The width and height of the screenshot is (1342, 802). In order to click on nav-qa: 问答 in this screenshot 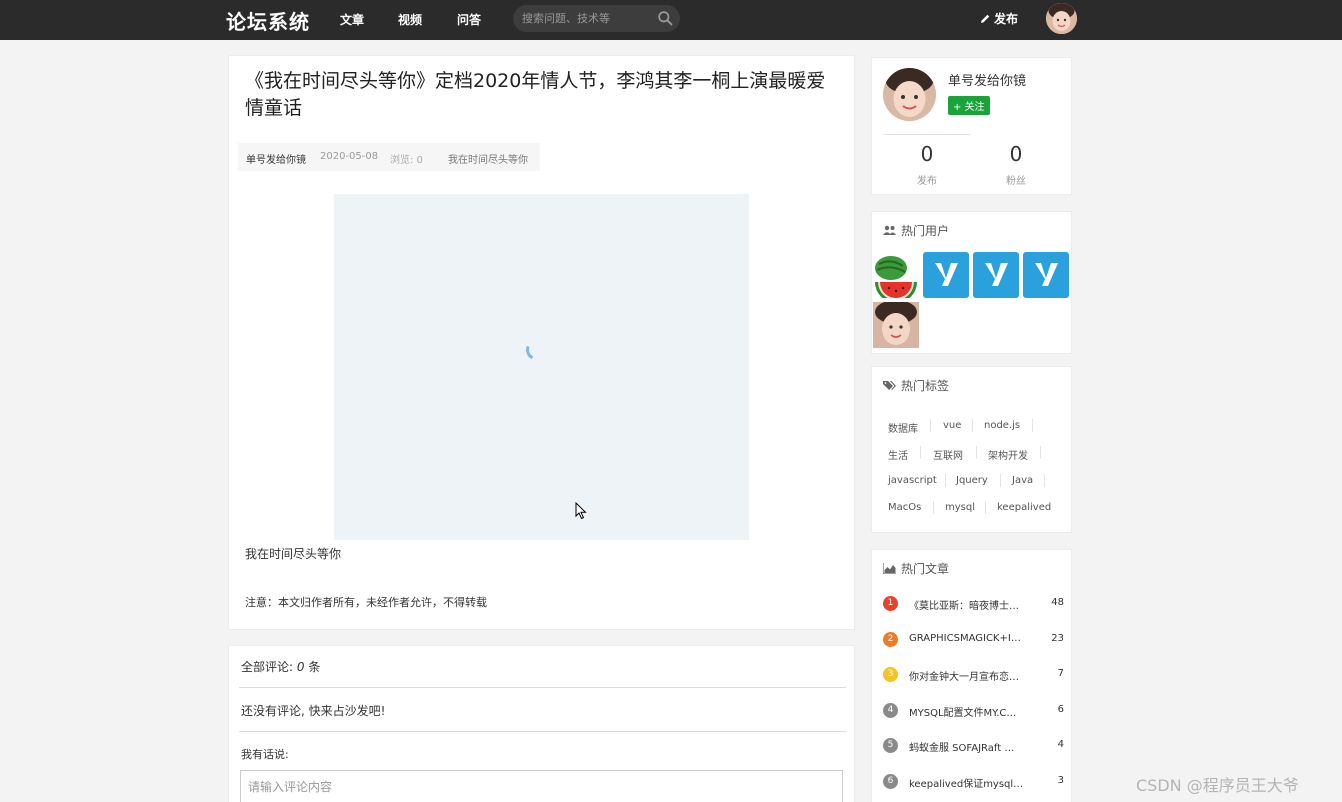, I will do `click(469, 19)`.